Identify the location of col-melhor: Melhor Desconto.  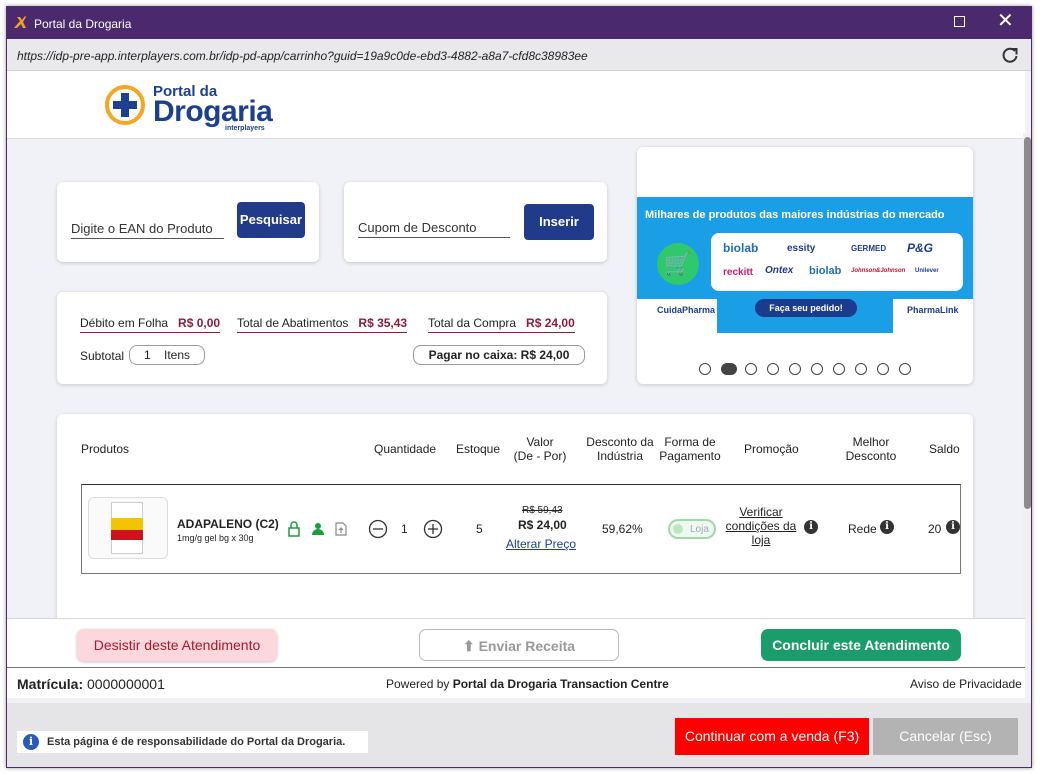
(871, 449).